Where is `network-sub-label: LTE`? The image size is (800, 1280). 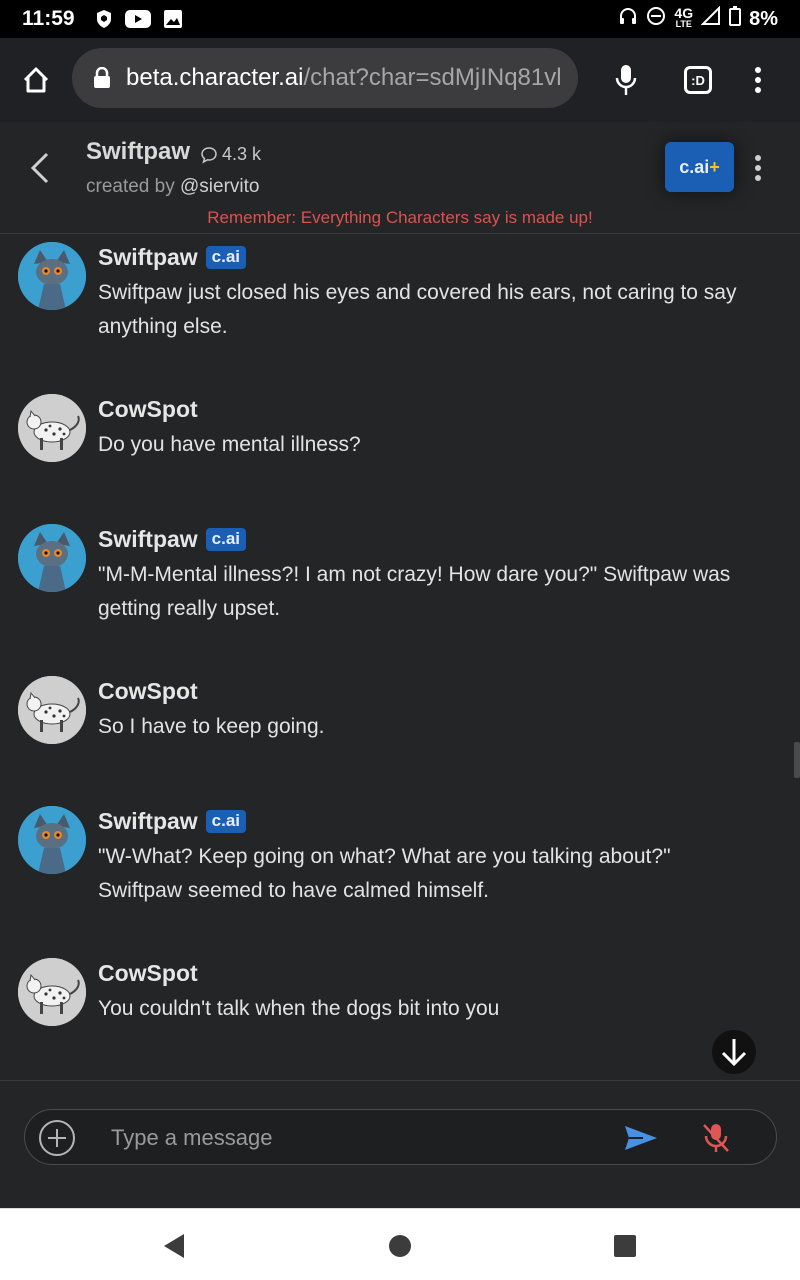 network-sub-label: LTE is located at coordinates (683, 24).